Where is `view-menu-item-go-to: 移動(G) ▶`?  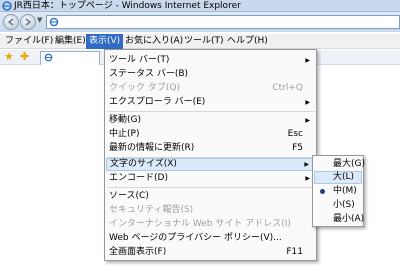 view-menu-item-go-to: 移動(G) ▶ is located at coordinates (210, 120).